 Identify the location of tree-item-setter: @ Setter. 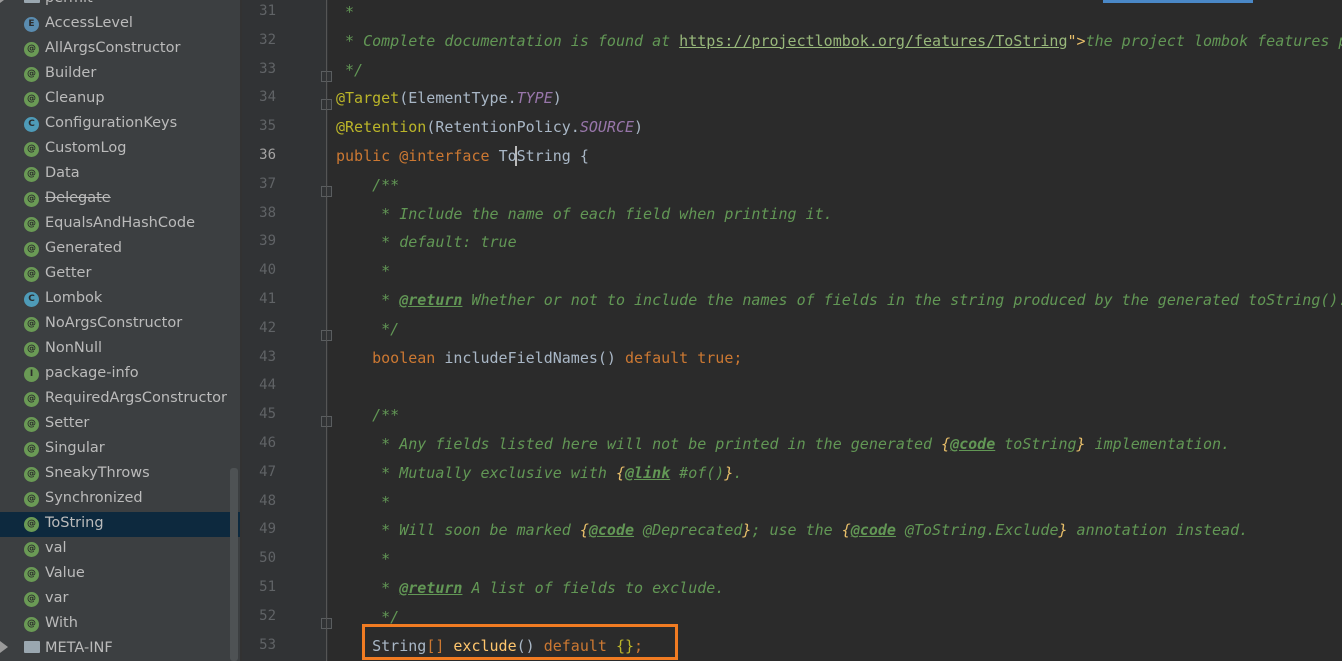
(120, 424).